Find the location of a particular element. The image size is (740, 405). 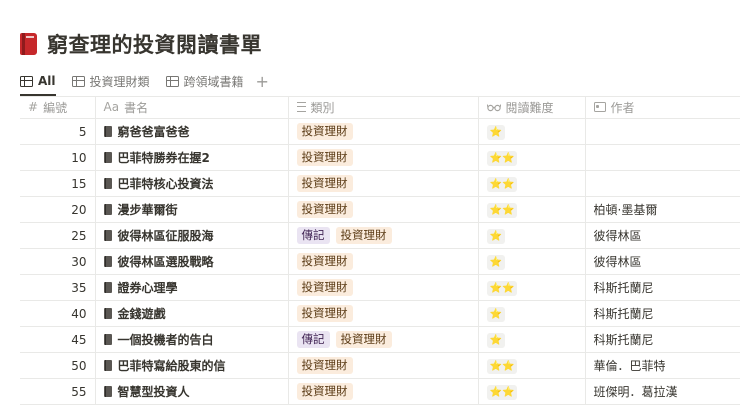

table-row: 35 證券心理學 投資理財 ⭐⭐ 科斯托蘭尼 is located at coordinates (380, 287).